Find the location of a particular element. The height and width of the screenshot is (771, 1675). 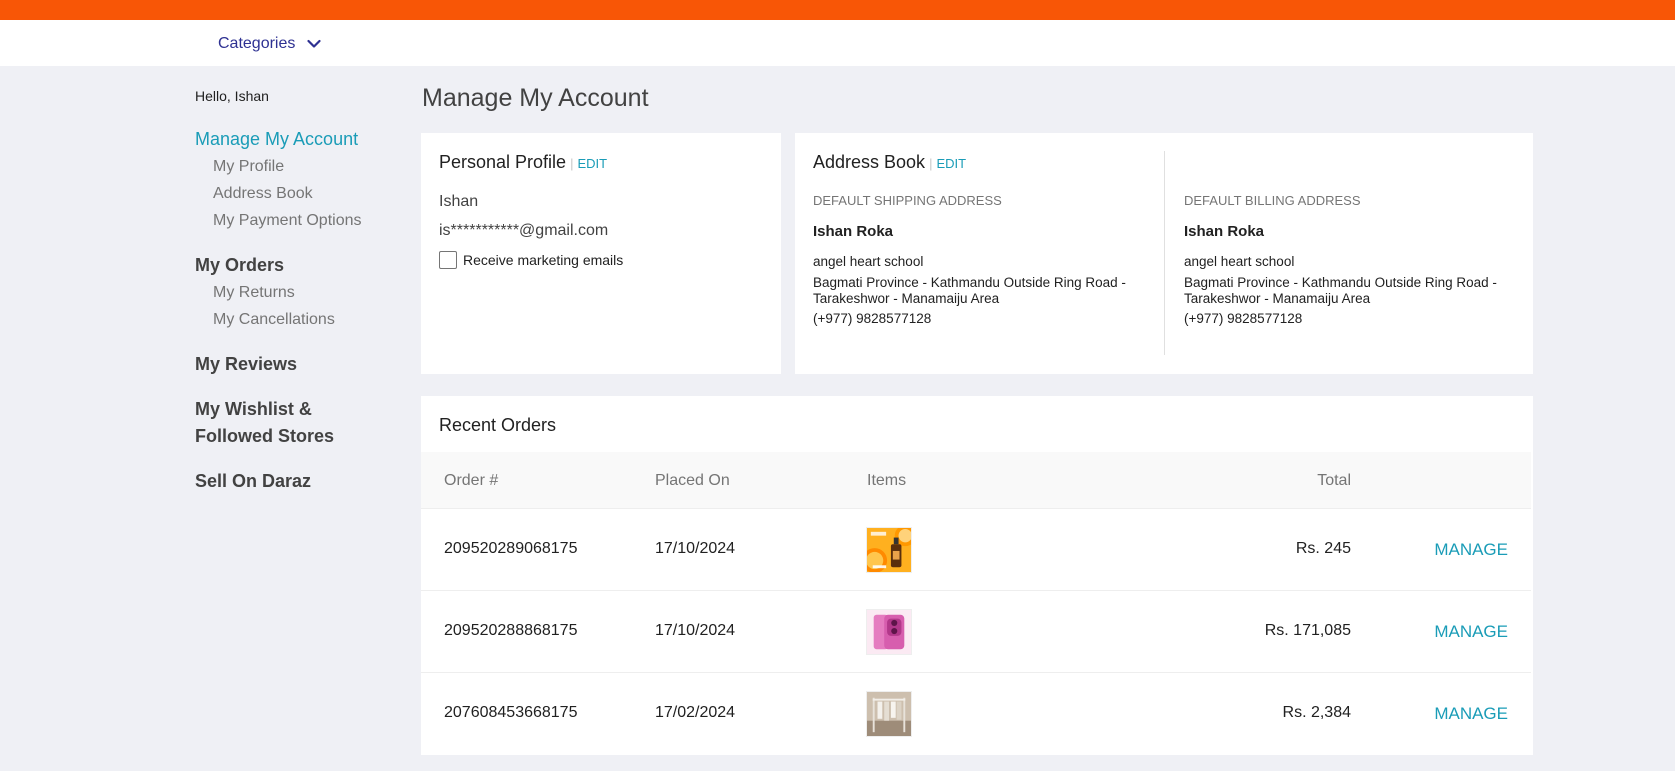

categories-label: Categories is located at coordinates (257, 43).